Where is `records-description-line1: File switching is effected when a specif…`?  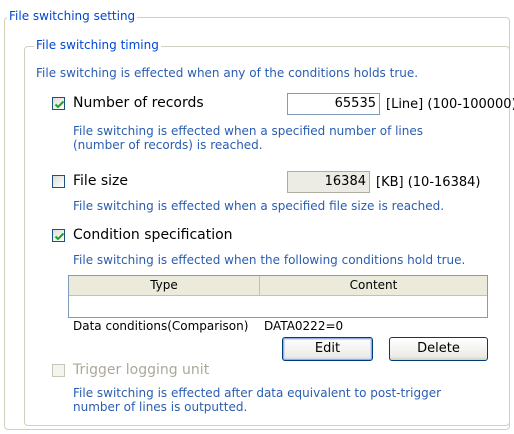
records-description-line1: File switching is effected when a specif… is located at coordinates (248, 131).